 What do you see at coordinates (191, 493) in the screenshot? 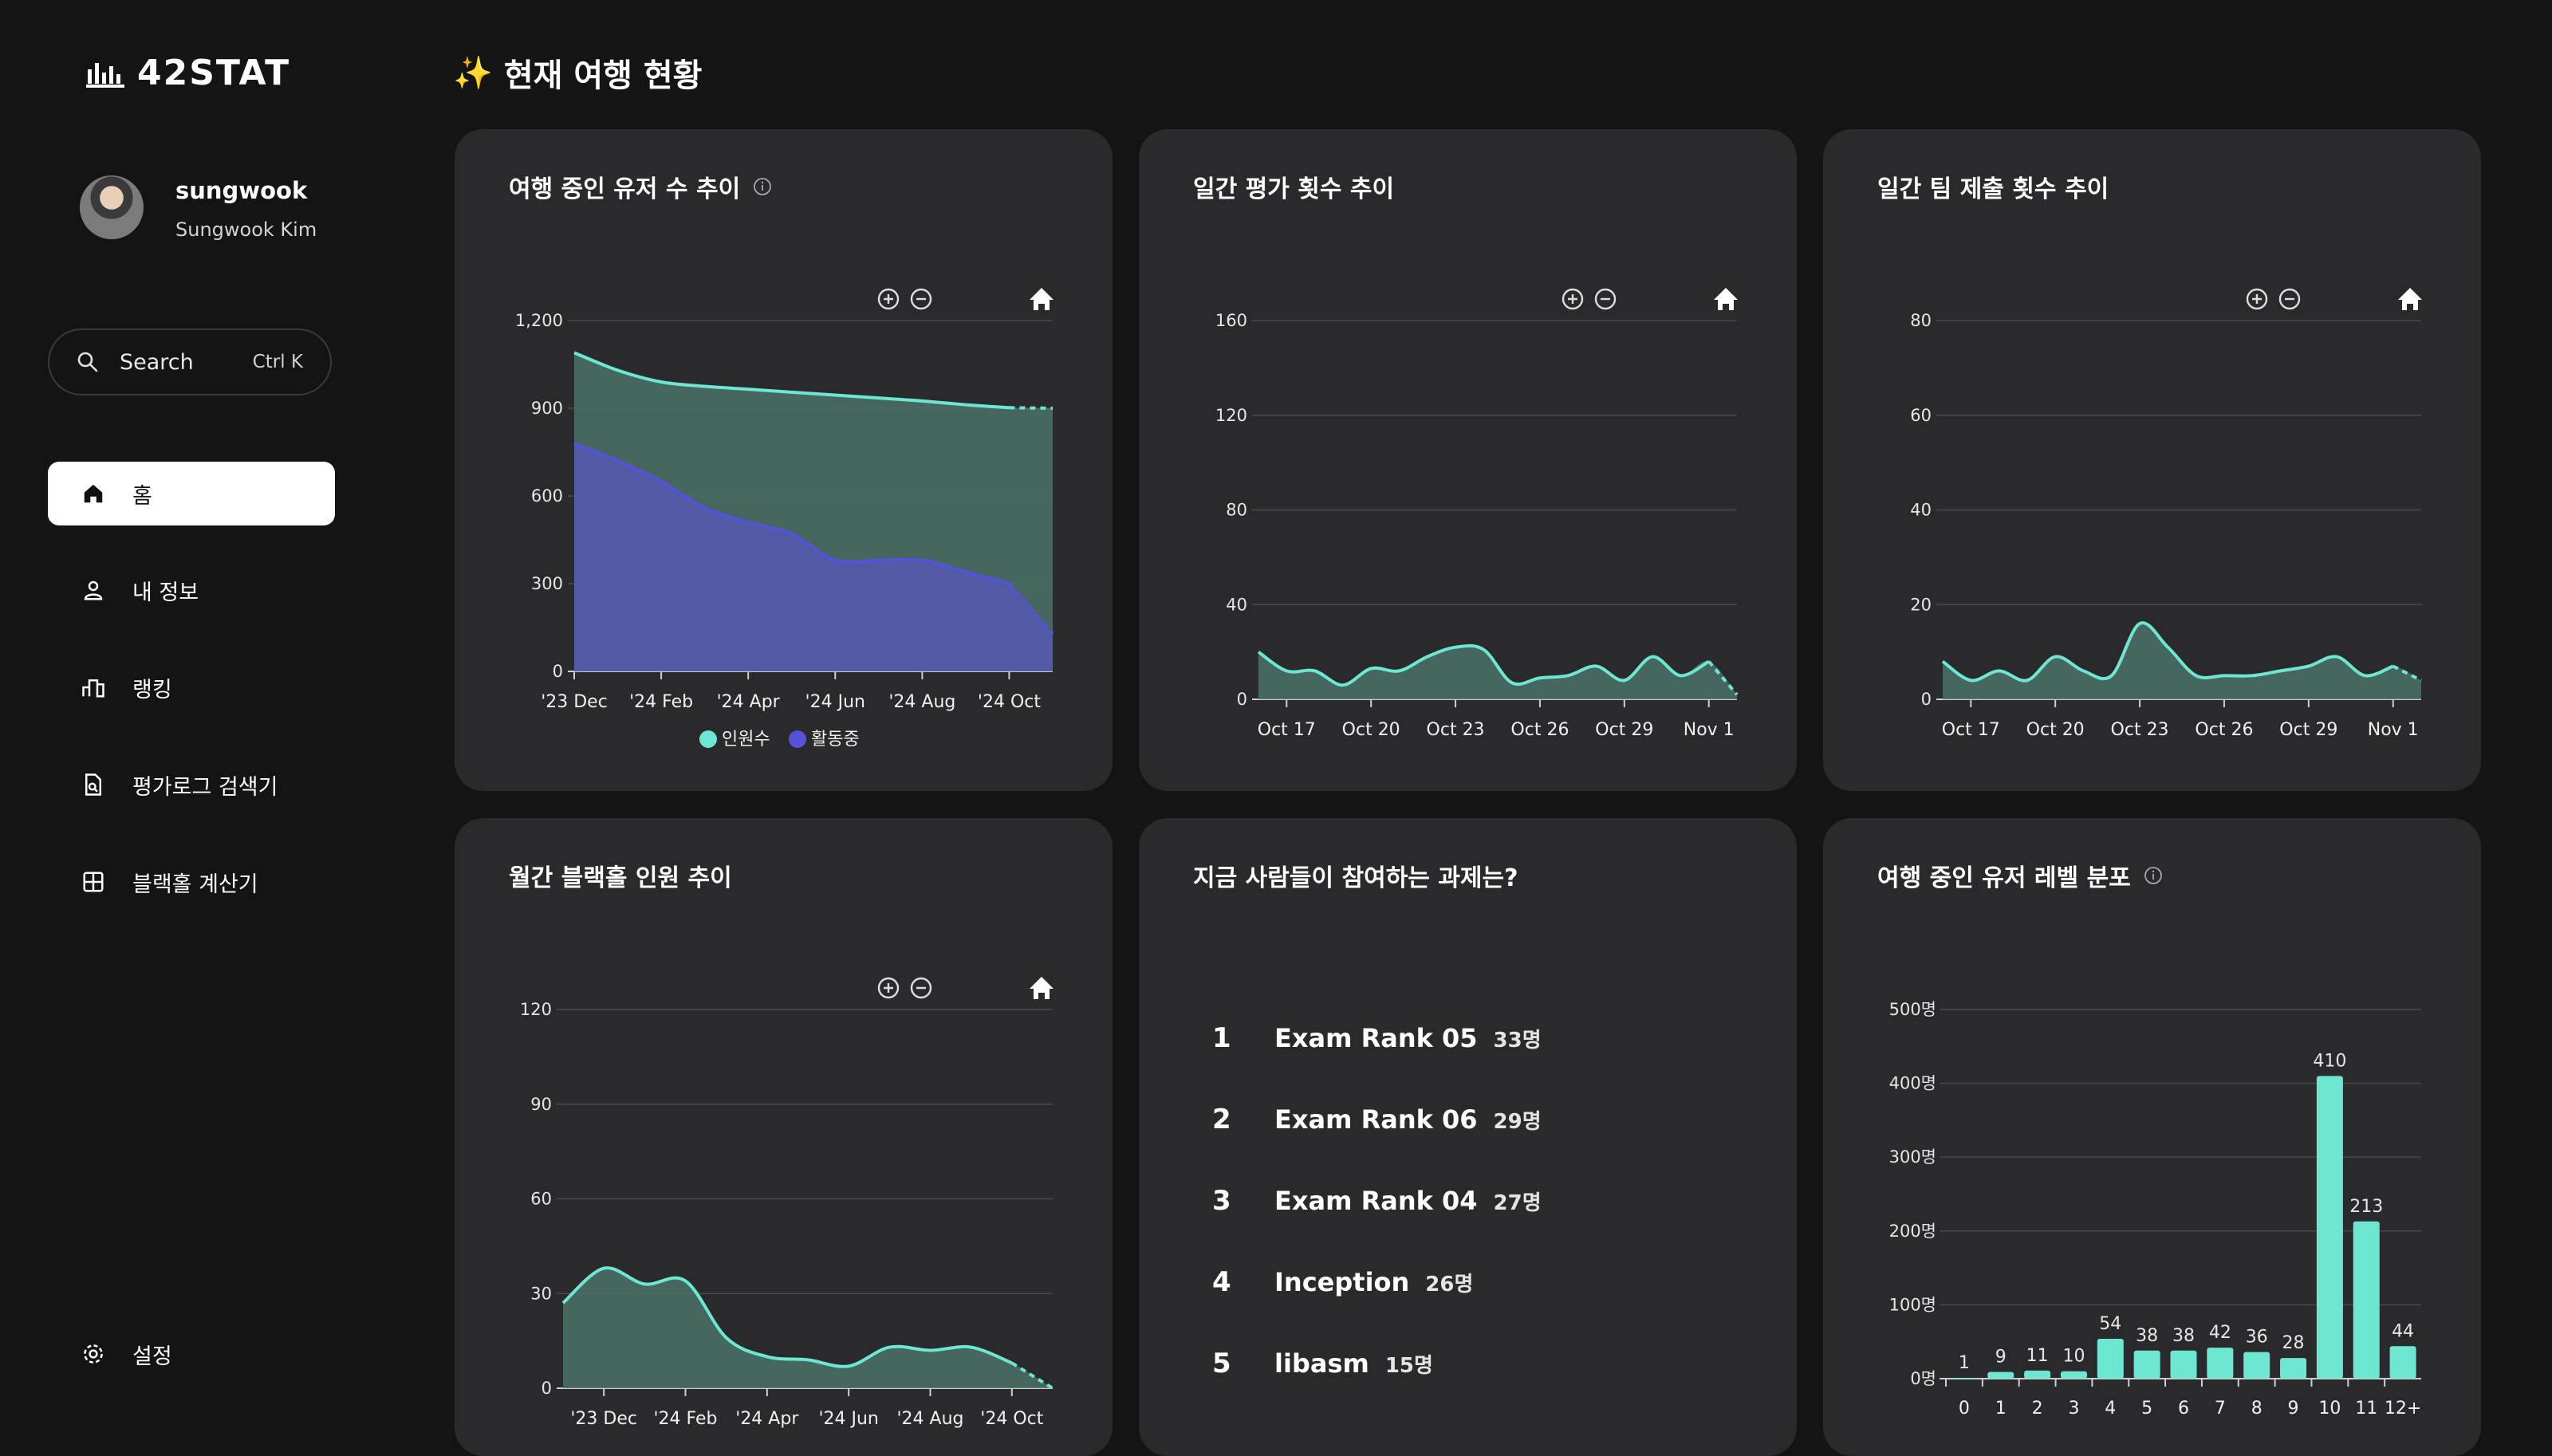
I see `nav-item-home: 홈` at bounding box center [191, 493].